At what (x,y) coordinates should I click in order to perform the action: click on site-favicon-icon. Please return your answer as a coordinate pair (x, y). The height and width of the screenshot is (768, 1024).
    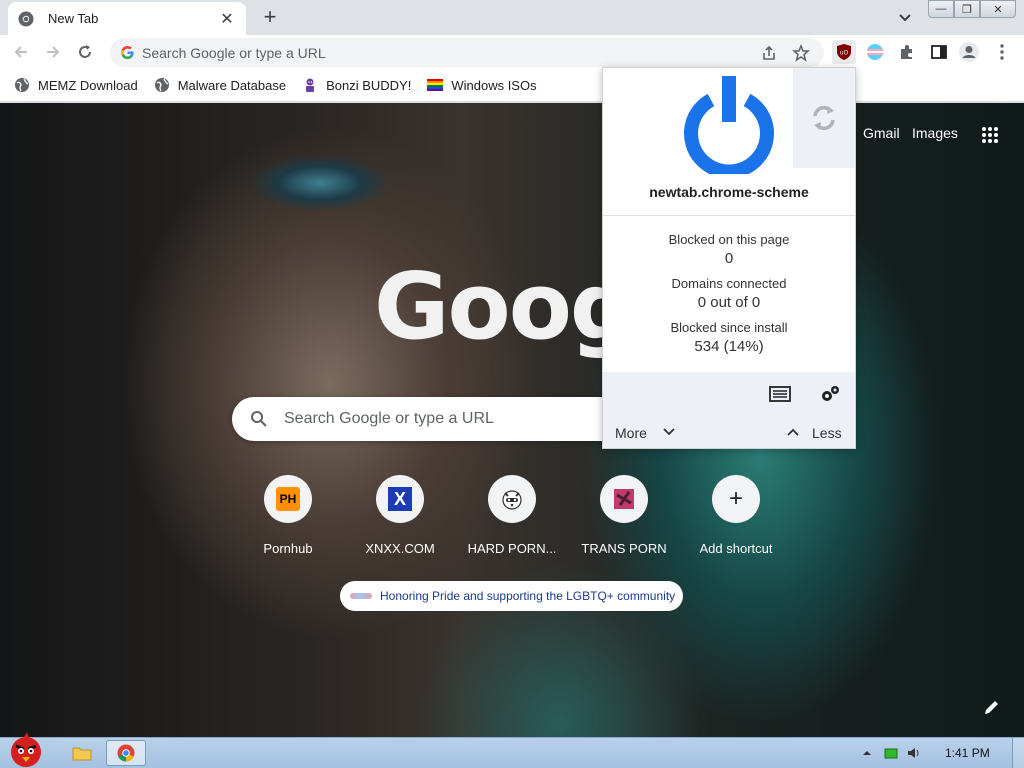
    Looking at the image, I should click on (624, 499).